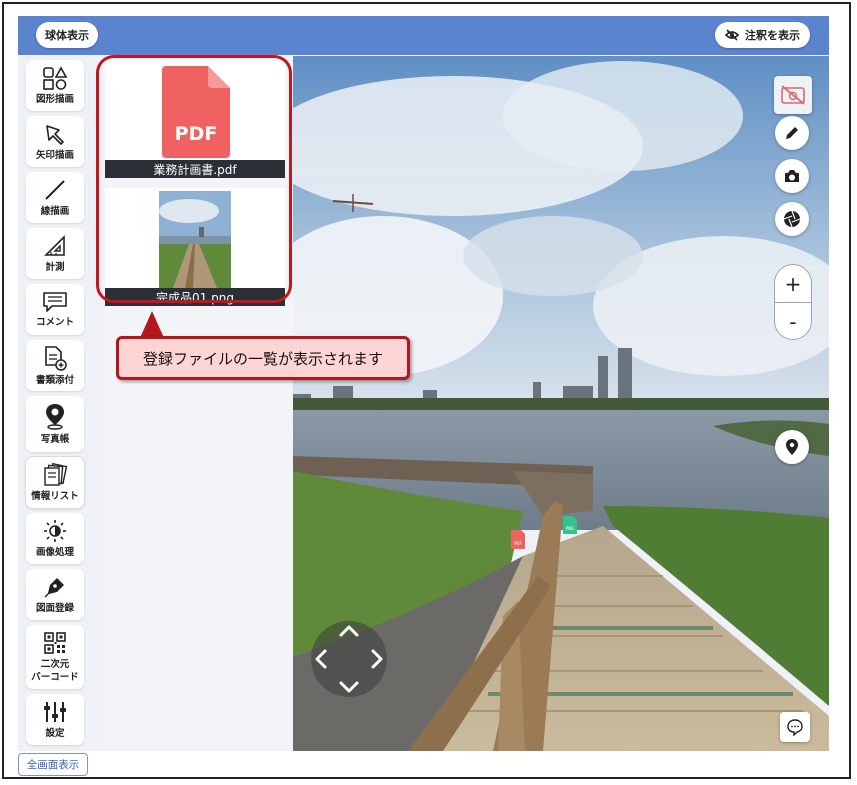 This screenshot has width=857, height=785. What do you see at coordinates (55, 439) in the screenshot?
I see `sidebar-item-label: 写真帳` at bounding box center [55, 439].